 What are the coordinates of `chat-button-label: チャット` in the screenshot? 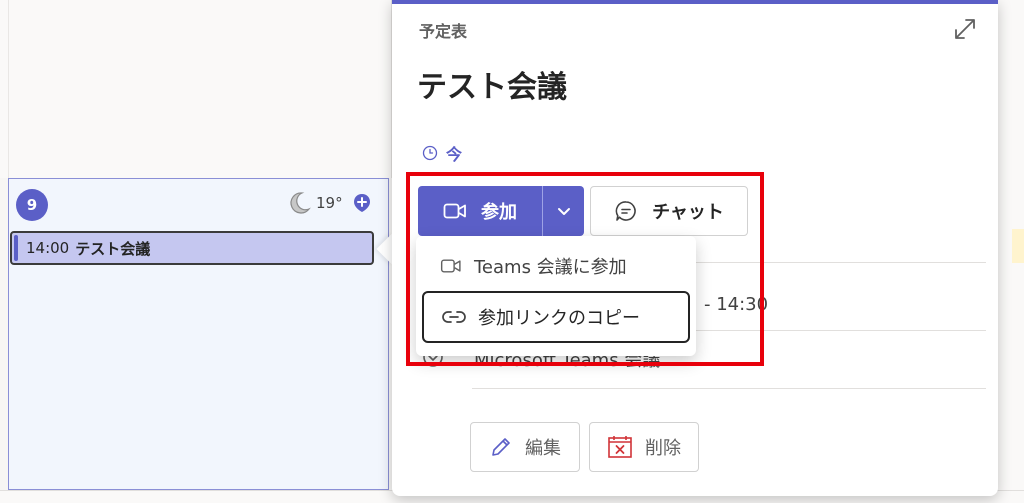 It's located at (688, 212).